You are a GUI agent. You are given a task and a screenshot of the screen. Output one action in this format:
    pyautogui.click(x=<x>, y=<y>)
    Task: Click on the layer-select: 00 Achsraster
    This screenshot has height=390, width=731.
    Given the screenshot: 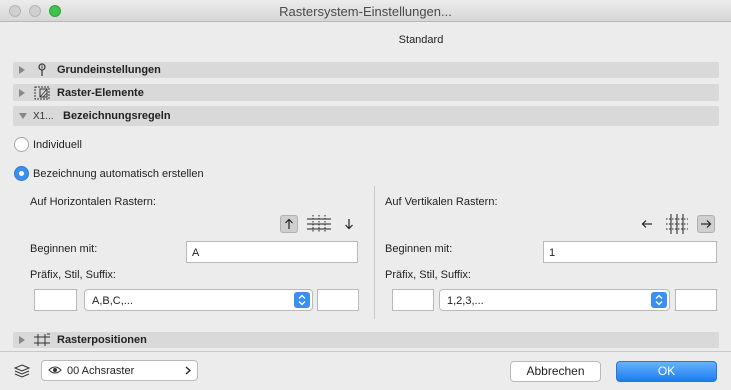 What is the action you would take?
    pyautogui.click(x=119, y=370)
    